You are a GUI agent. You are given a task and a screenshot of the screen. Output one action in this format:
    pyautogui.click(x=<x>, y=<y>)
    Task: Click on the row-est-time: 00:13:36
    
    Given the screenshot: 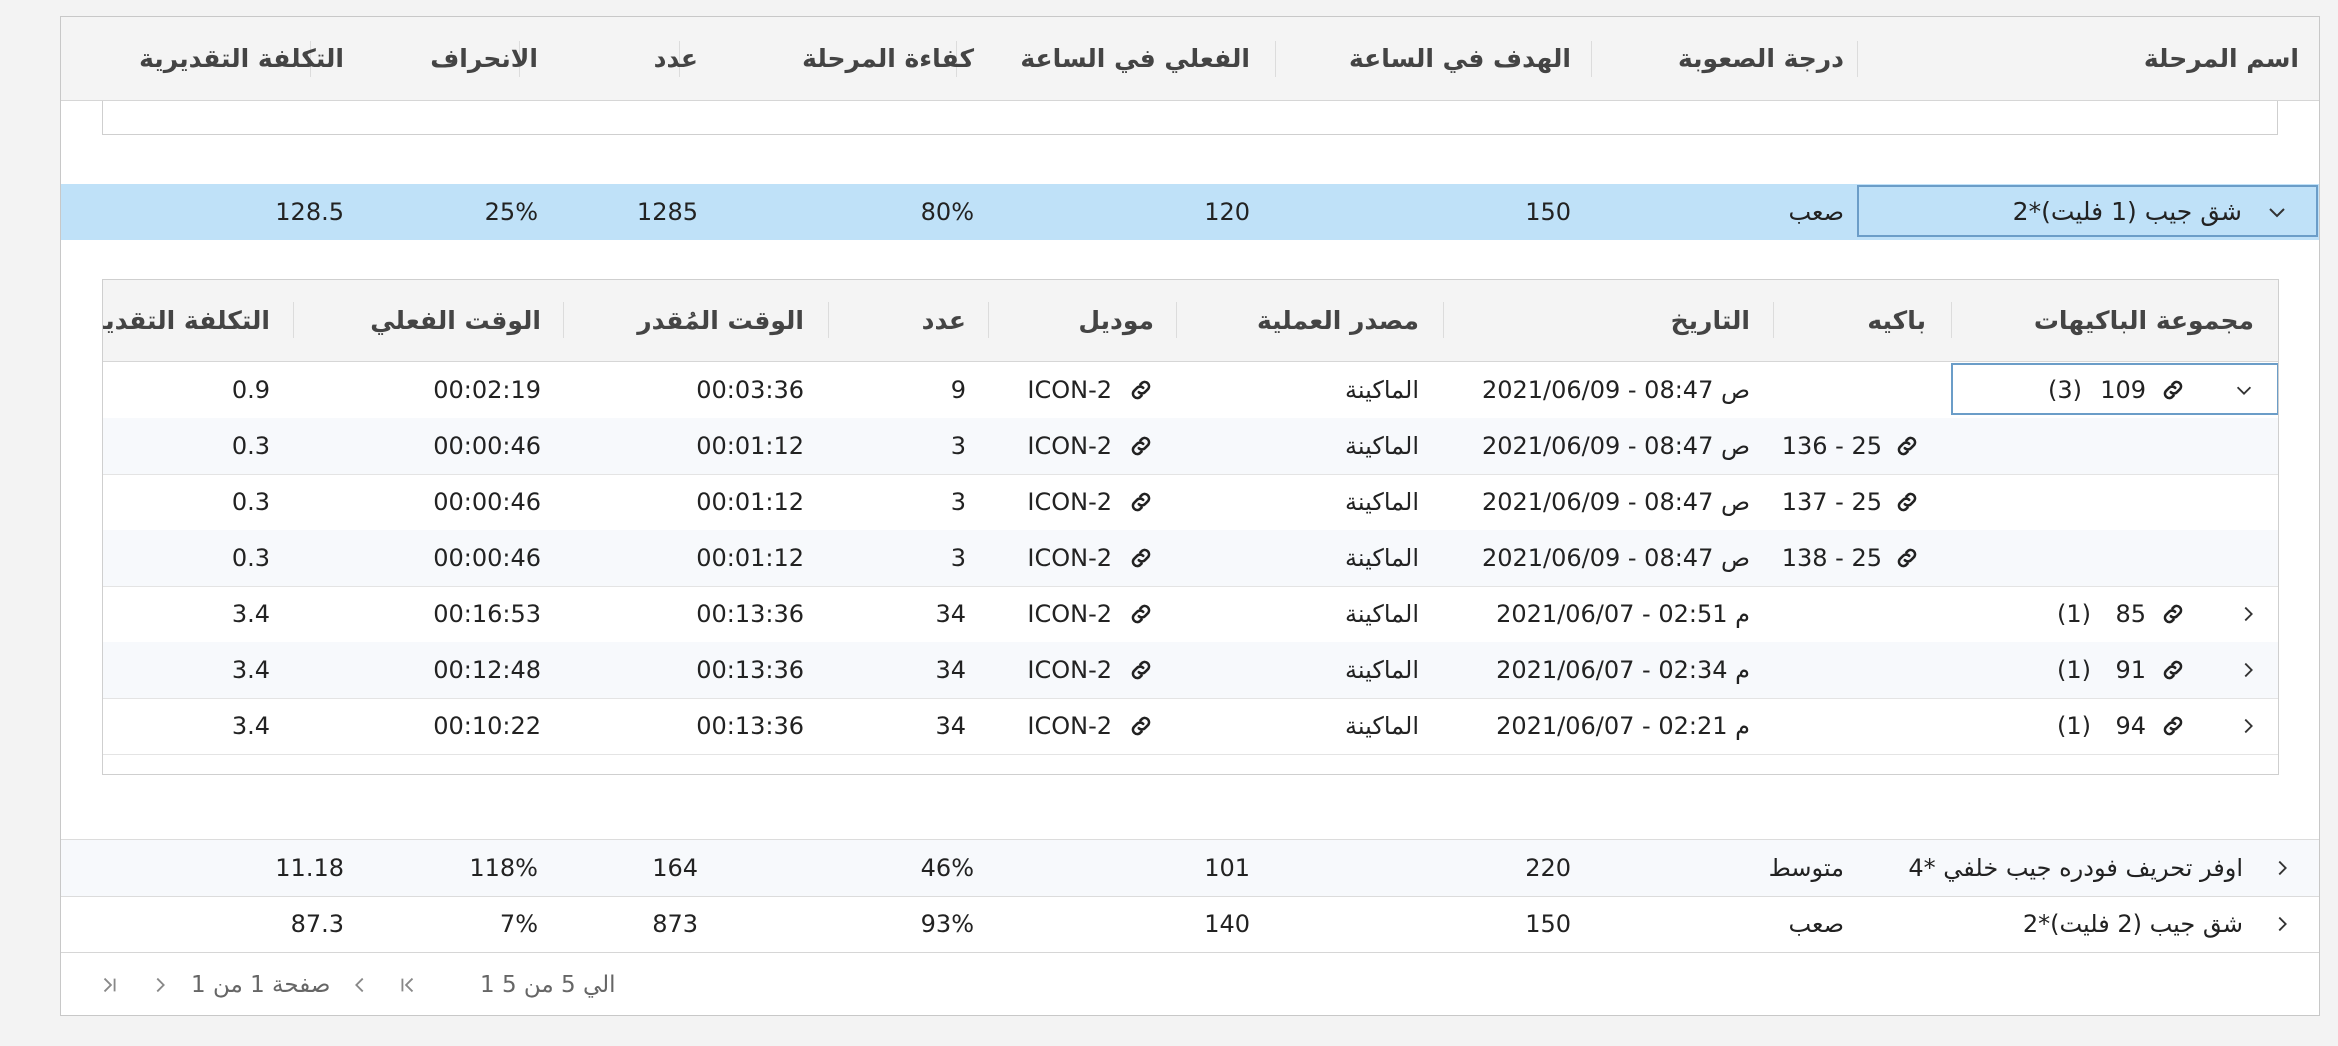 What is the action you would take?
    pyautogui.click(x=750, y=726)
    